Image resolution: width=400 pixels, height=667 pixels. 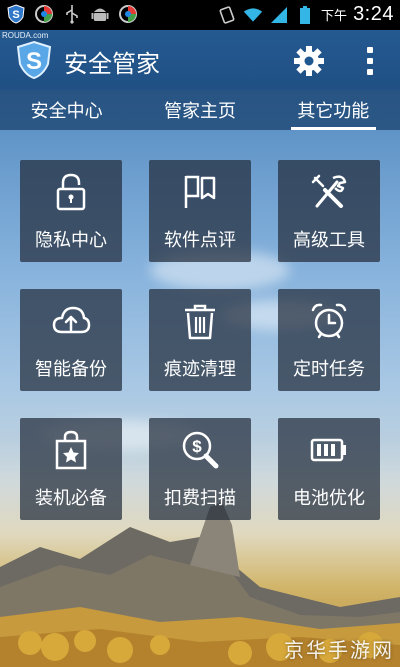 I want to click on vibrate-icon, so click(x=227, y=15).